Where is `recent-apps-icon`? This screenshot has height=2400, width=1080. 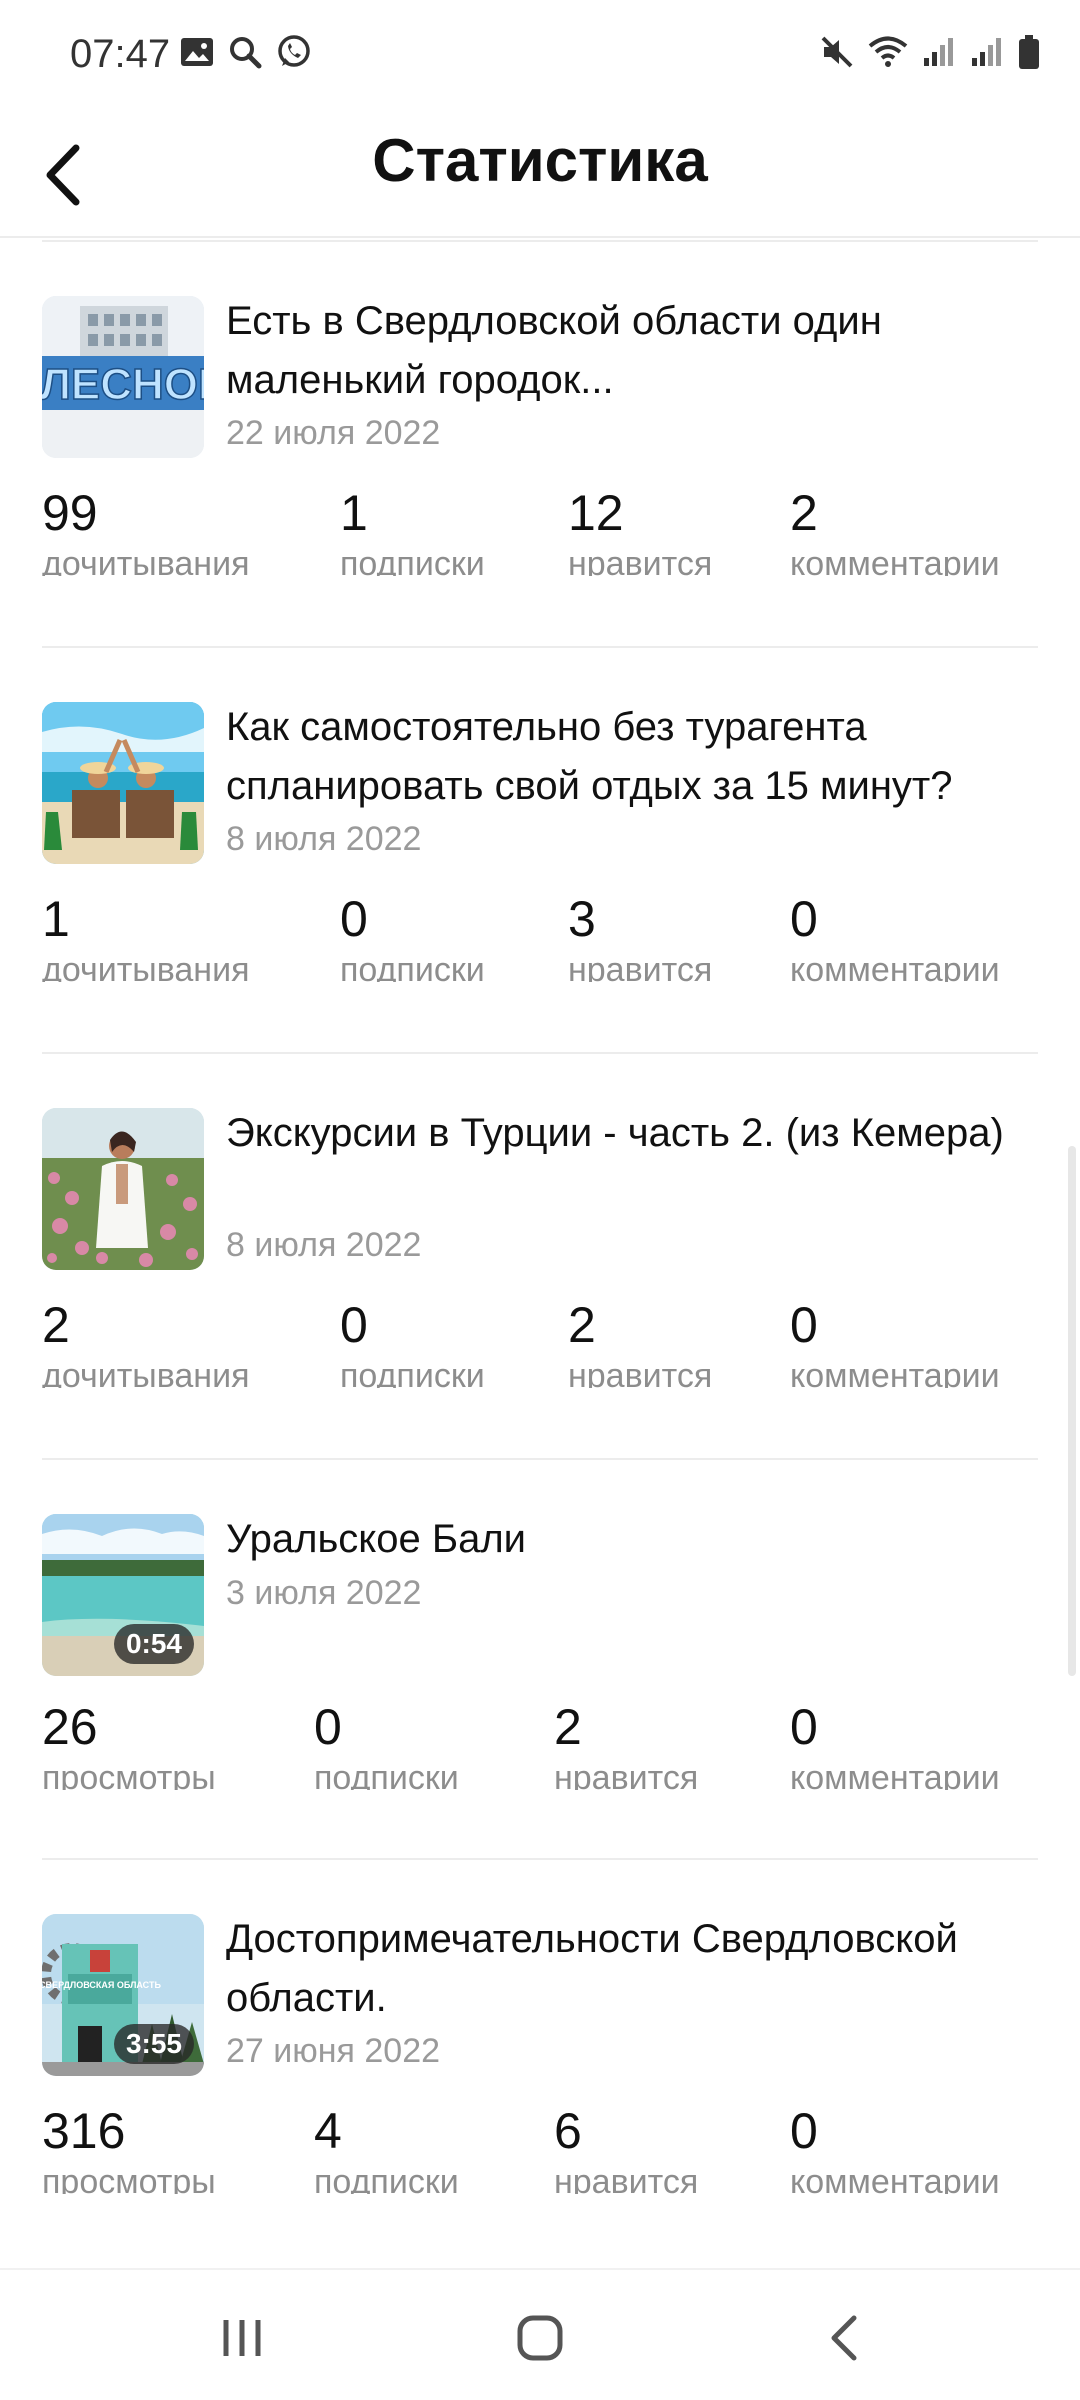 recent-apps-icon is located at coordinates (242, 2338).